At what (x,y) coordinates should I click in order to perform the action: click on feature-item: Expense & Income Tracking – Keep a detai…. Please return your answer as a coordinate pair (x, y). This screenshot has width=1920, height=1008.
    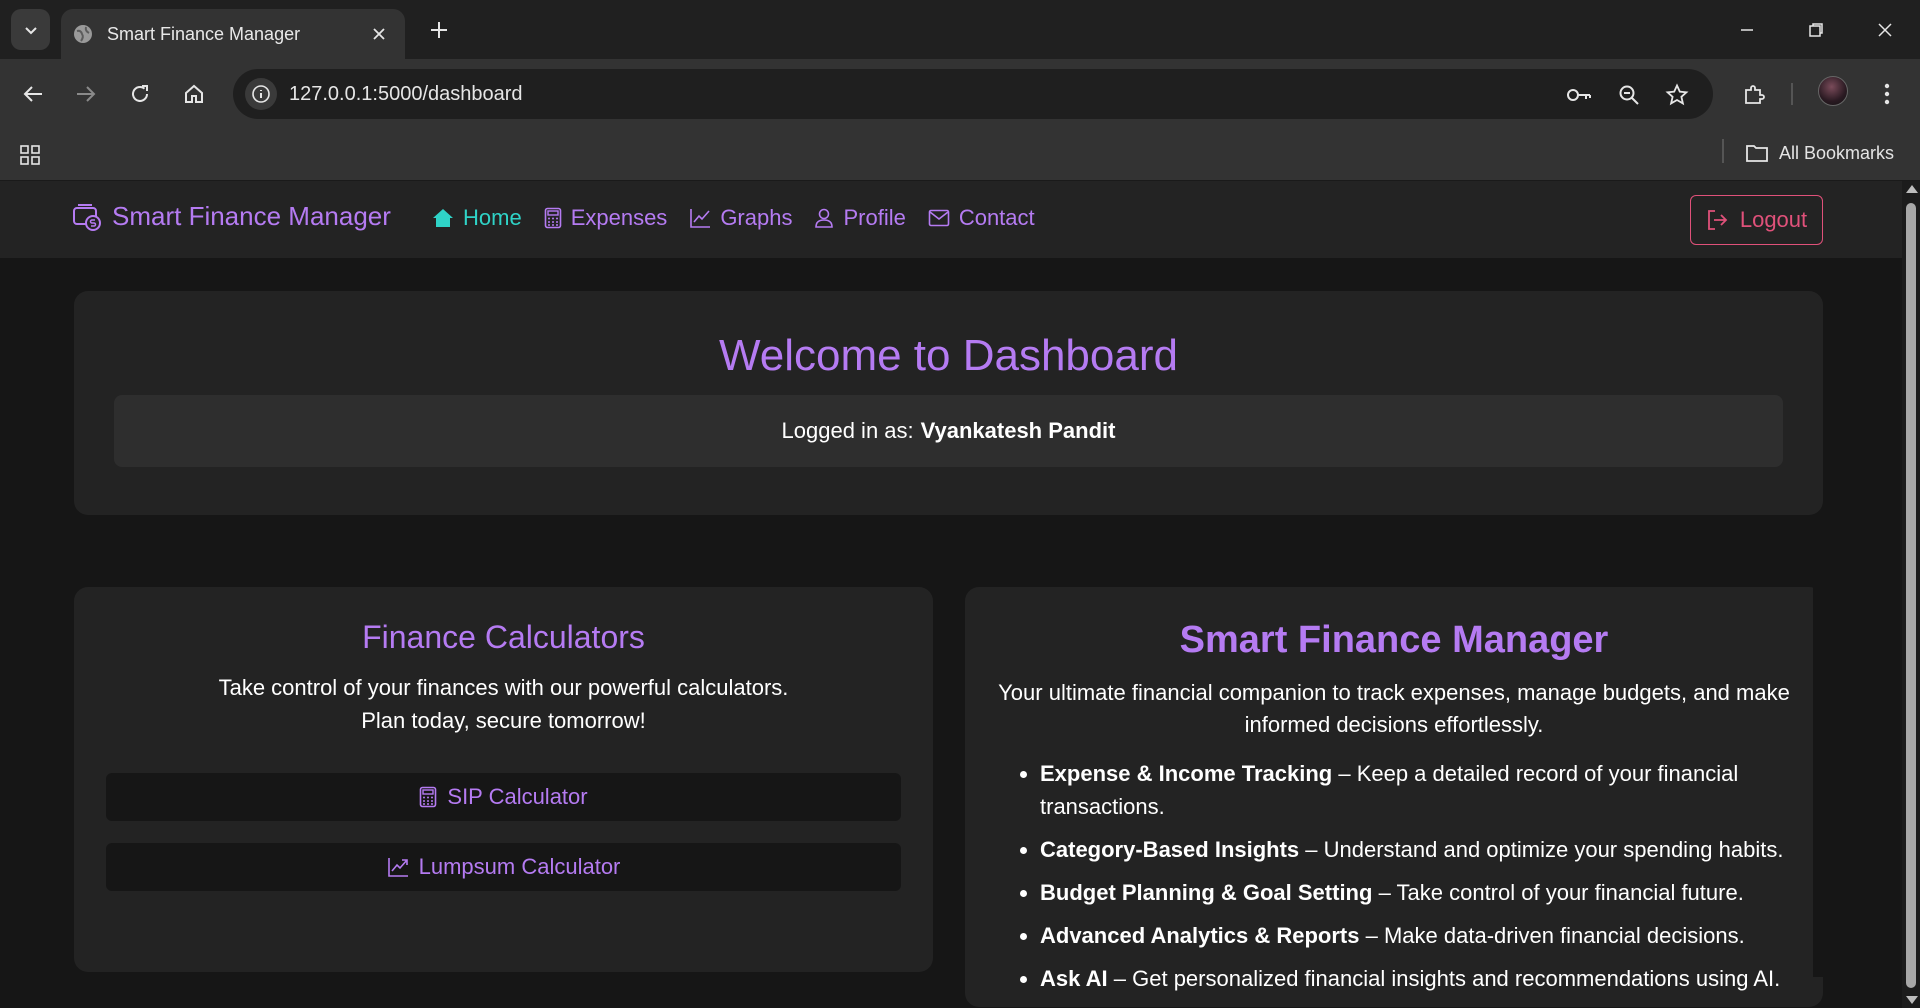
    Looking at the image, I should click on (1410, 790).